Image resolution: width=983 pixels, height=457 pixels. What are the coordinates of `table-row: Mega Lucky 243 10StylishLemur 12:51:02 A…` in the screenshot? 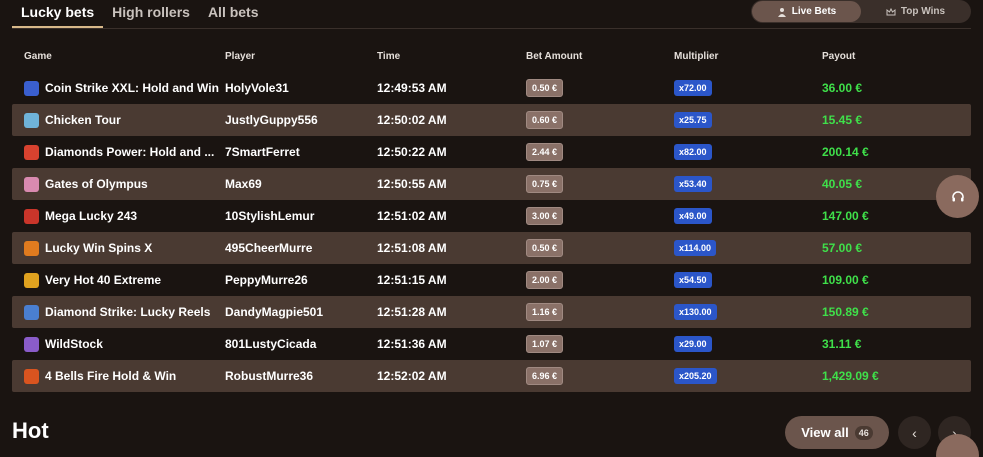 It's located at (491, 216).